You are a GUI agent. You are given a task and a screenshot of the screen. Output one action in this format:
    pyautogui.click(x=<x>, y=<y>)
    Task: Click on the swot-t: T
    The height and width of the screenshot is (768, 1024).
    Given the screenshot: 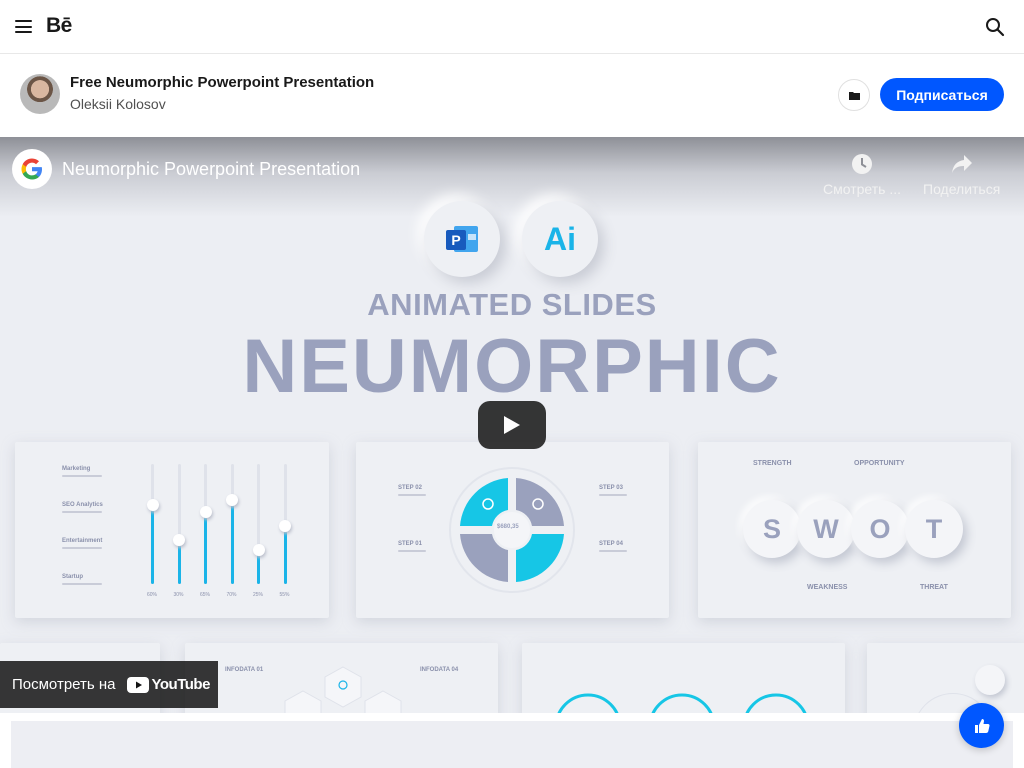 What is the action you would take?
    pyautogui.click(x=934, y=529)
    